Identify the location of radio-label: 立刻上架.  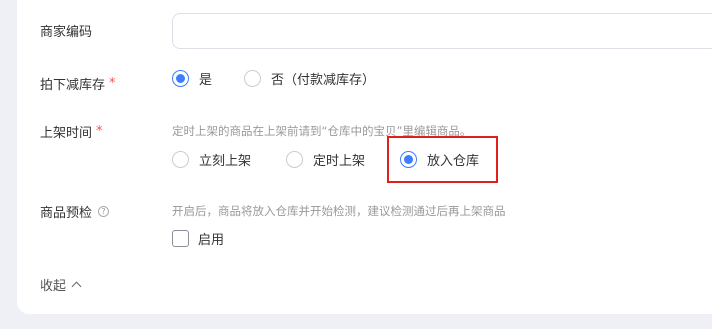
(225, 161).